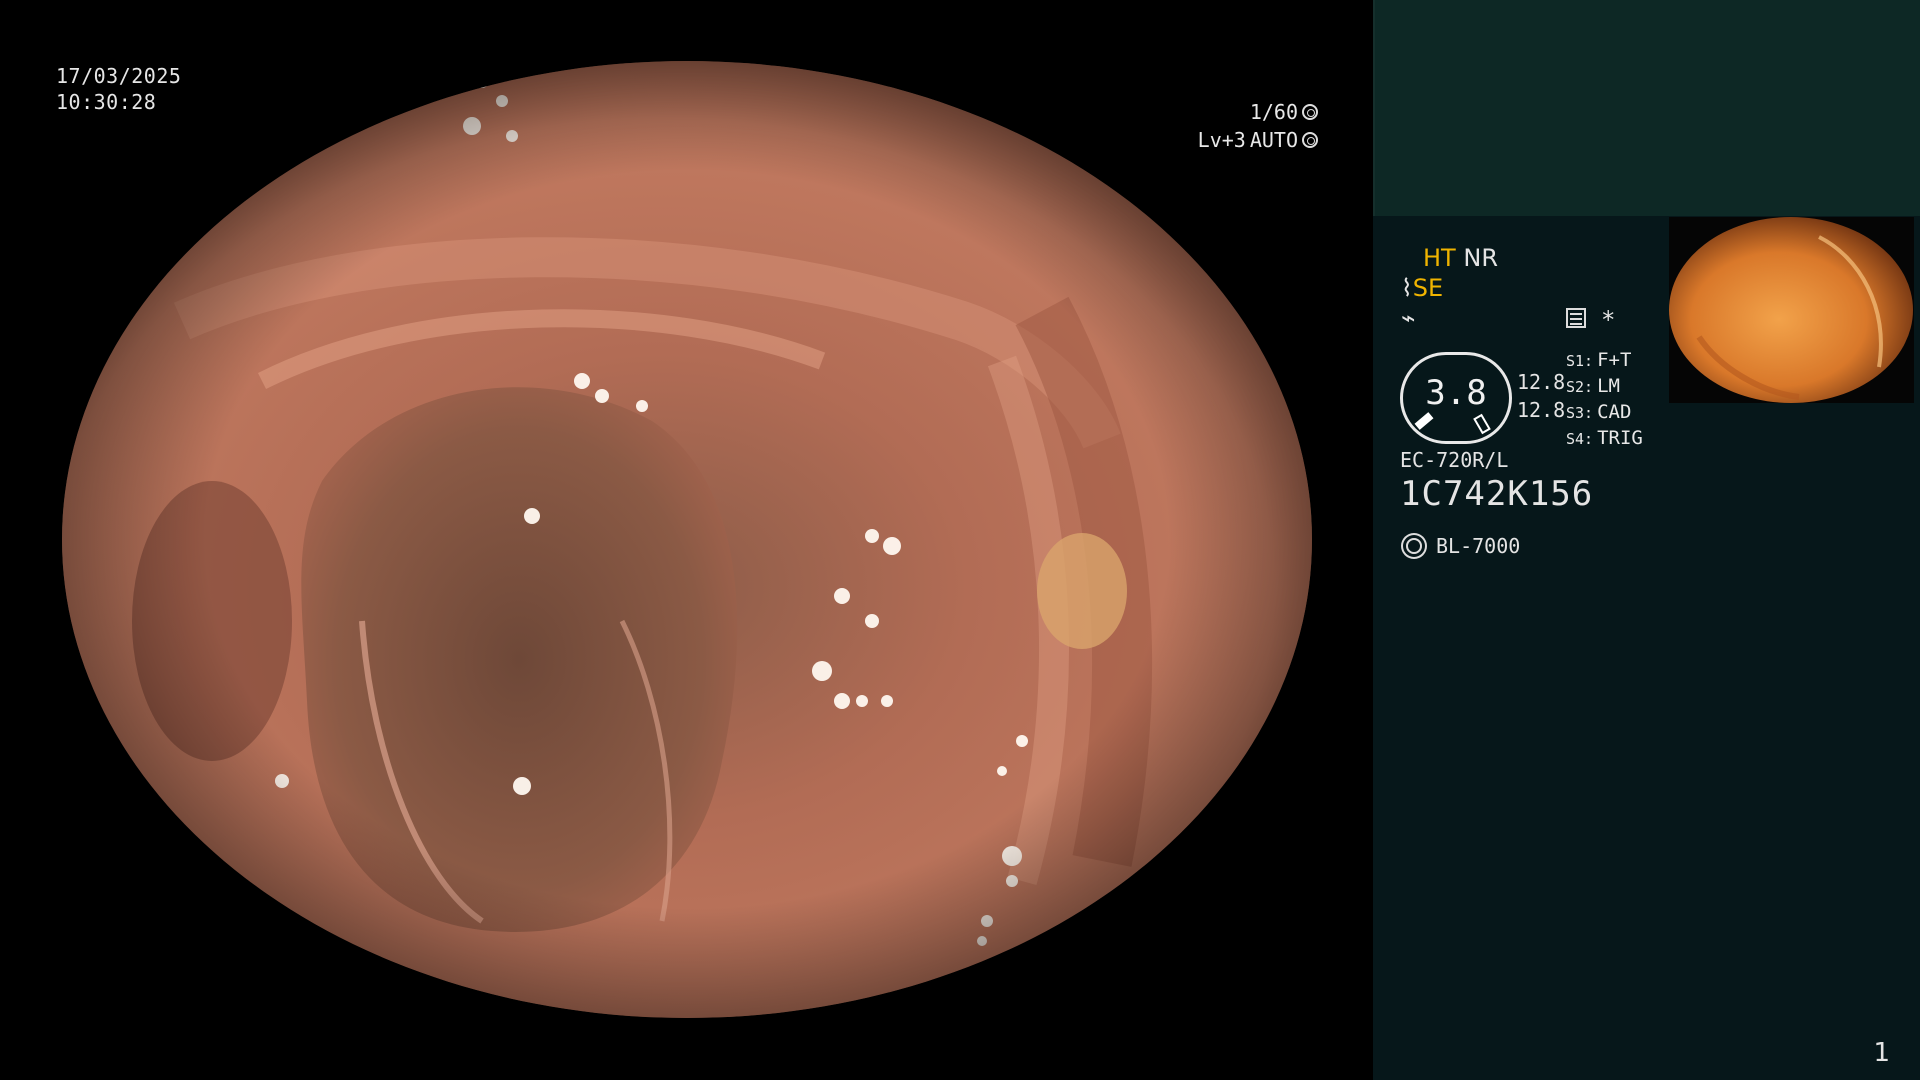  What do you see at coordinates (1497, 494) in the screenshot?
I see `scope-serial: 1C742K156` at bounding box center [1497, 494].